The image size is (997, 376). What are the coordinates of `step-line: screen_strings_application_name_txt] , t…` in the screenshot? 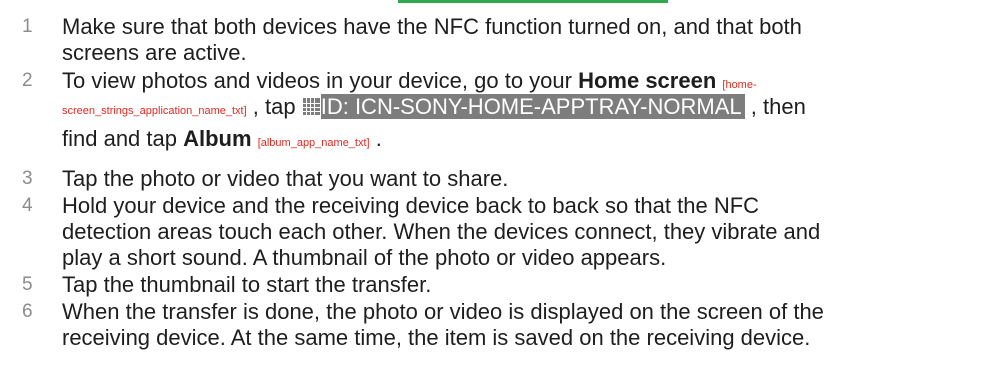 It's located at (522, 110).